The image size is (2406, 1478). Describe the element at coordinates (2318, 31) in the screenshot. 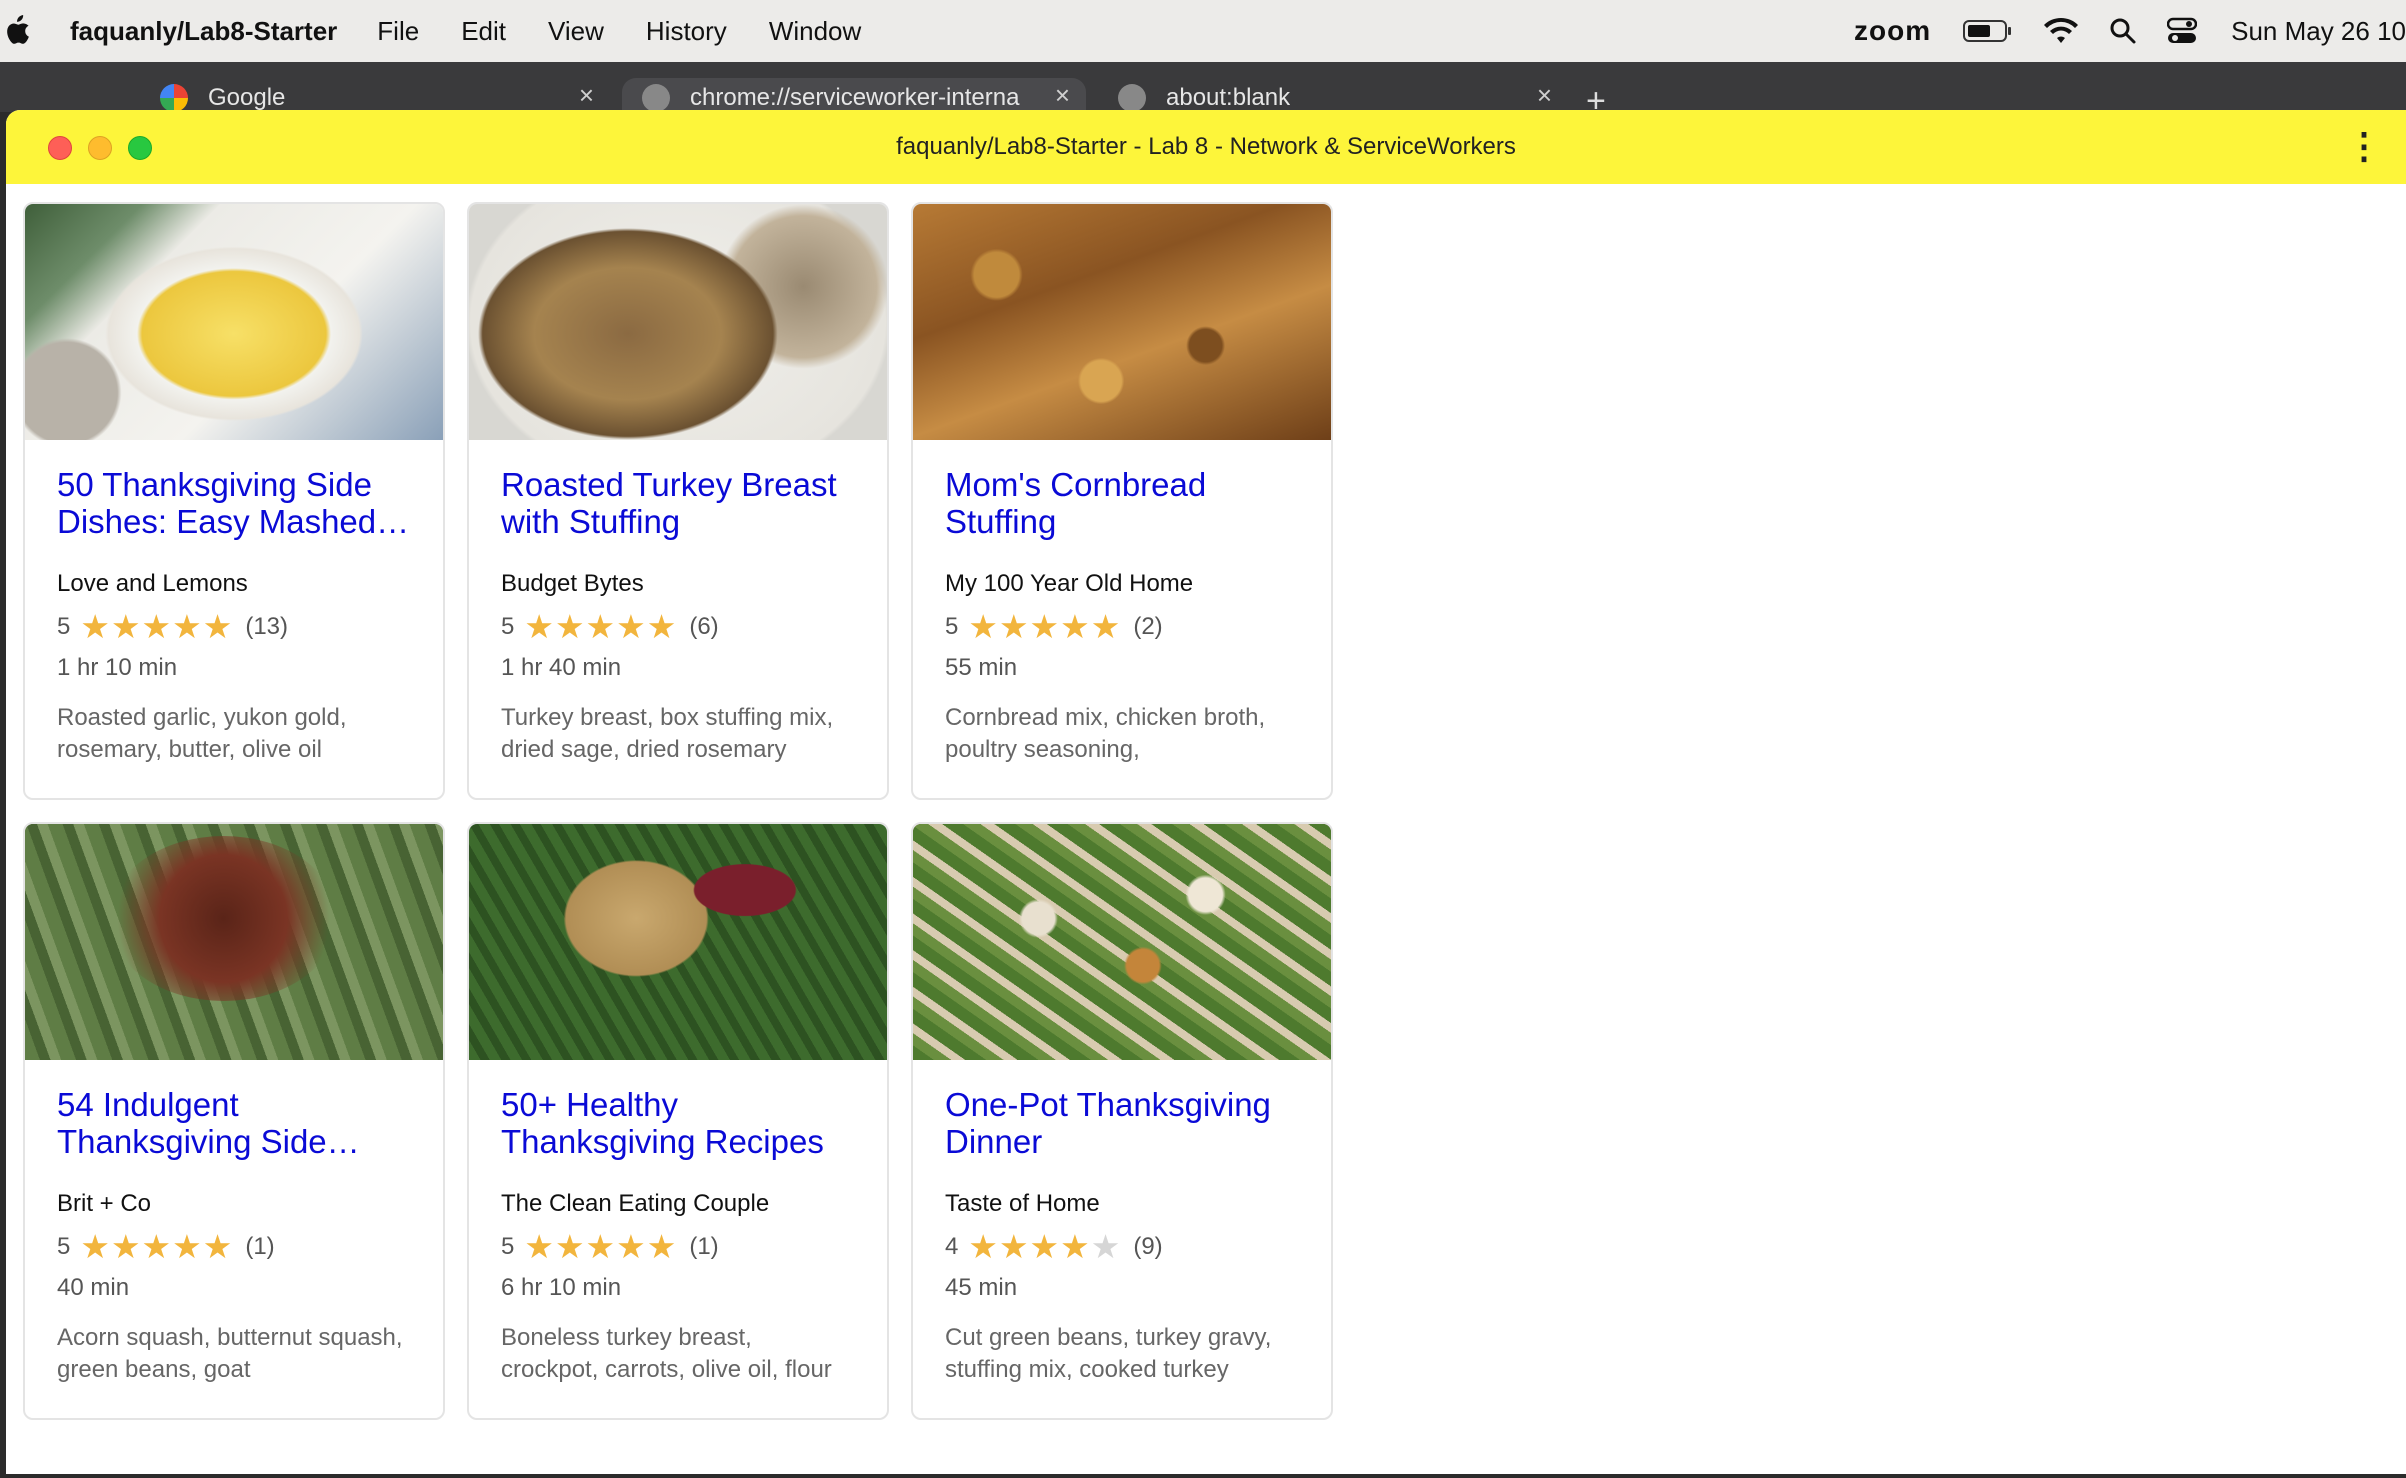

I see `menubar-clock: Sun May 26 10` at that location.